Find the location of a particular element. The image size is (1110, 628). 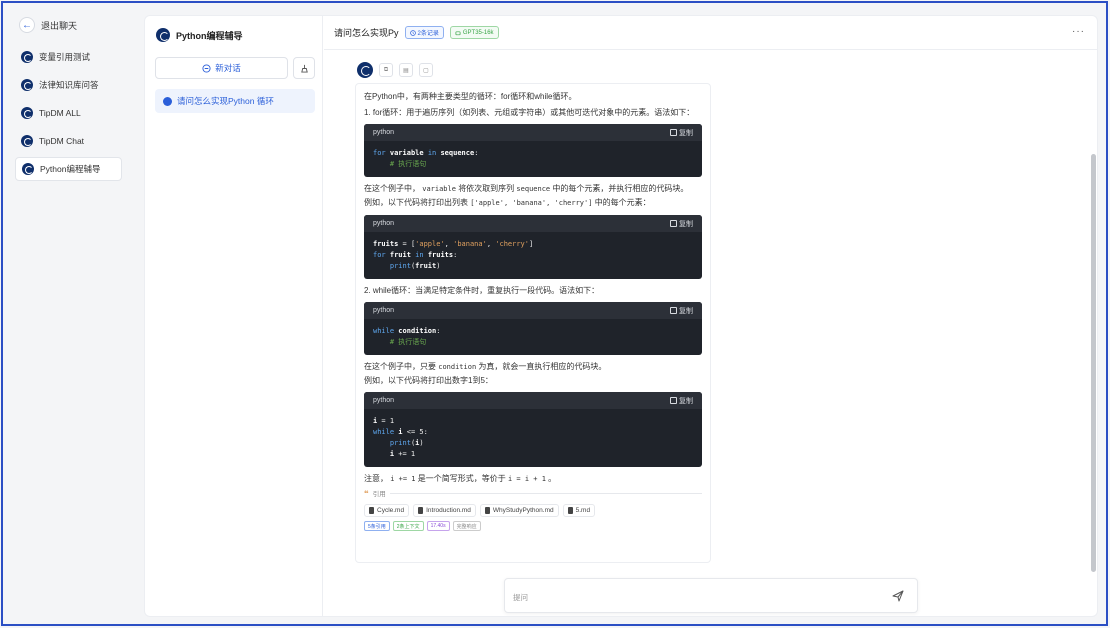

quote-file-chip: WhyStudyPython.md is located at coordinates (519, 510).